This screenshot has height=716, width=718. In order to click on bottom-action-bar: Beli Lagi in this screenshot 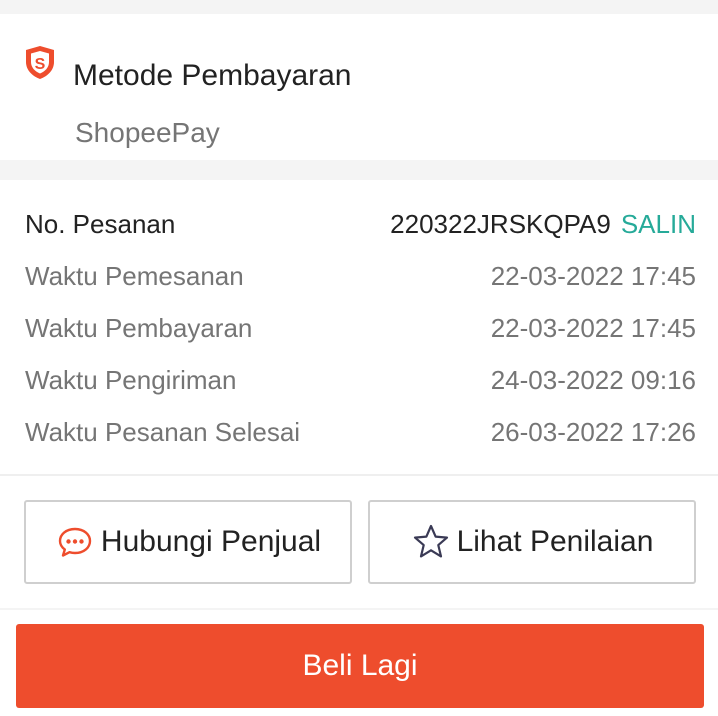, I will do `click(359, 663)`.